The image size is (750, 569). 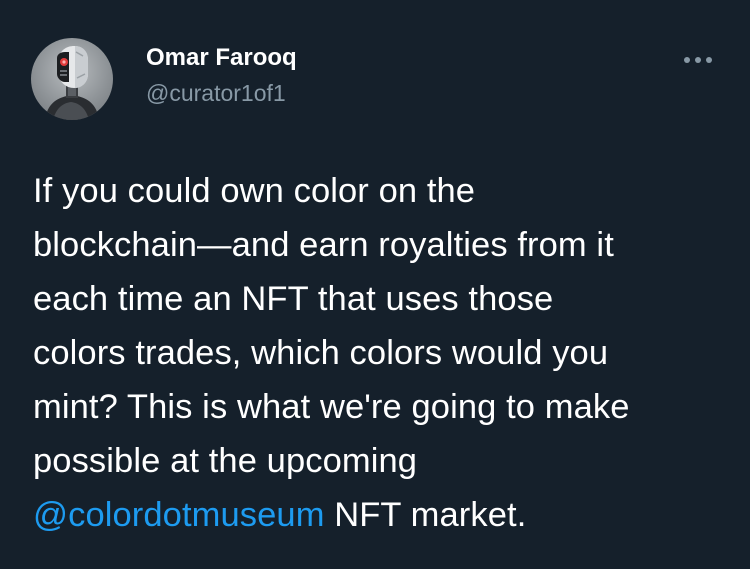 I want to click on more-options-button, so click(x=698, y=60).